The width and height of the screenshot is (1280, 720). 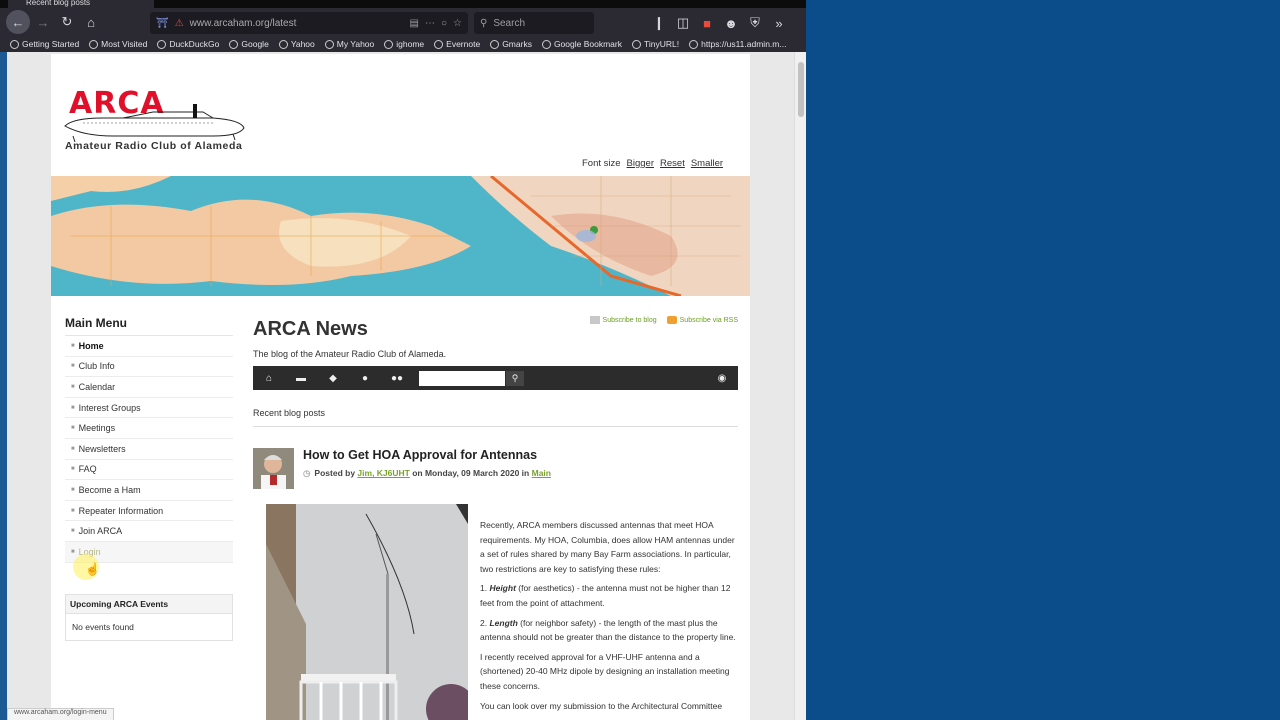 I want to click on scrollbar-thumb, so click(x=801, y=89).